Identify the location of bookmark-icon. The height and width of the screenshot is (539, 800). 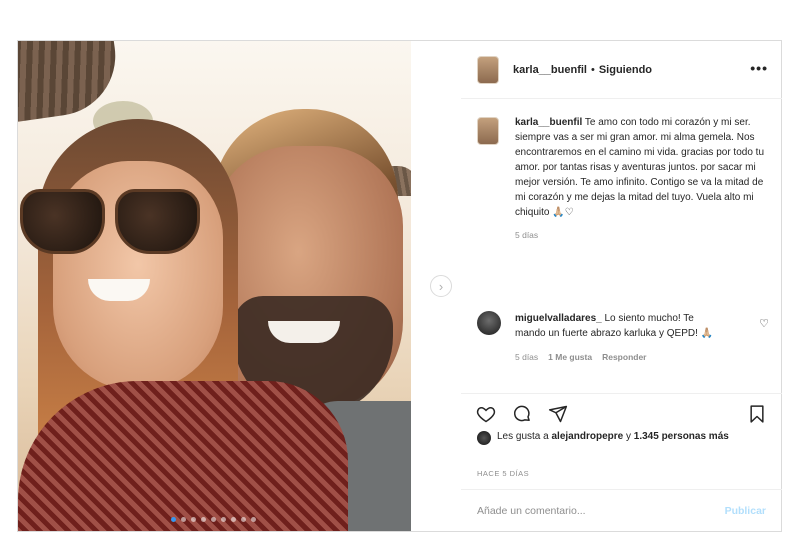
(757, 414).